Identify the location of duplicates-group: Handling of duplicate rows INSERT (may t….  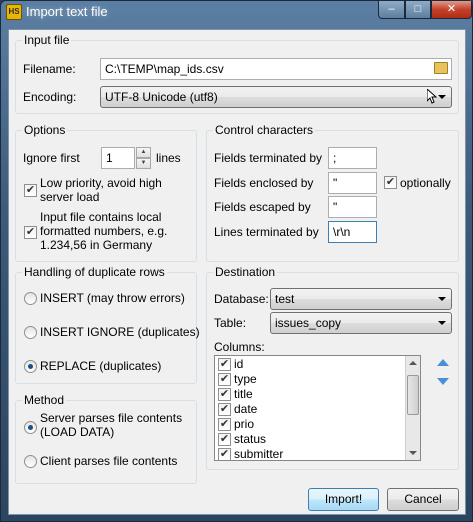
(107, 324).